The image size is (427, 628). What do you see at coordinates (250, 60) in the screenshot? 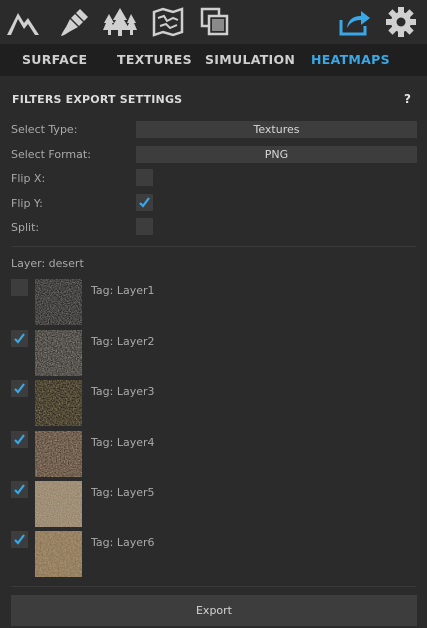
I see `tab-simulation: SIMULATION` at bounding box center [250, 60].